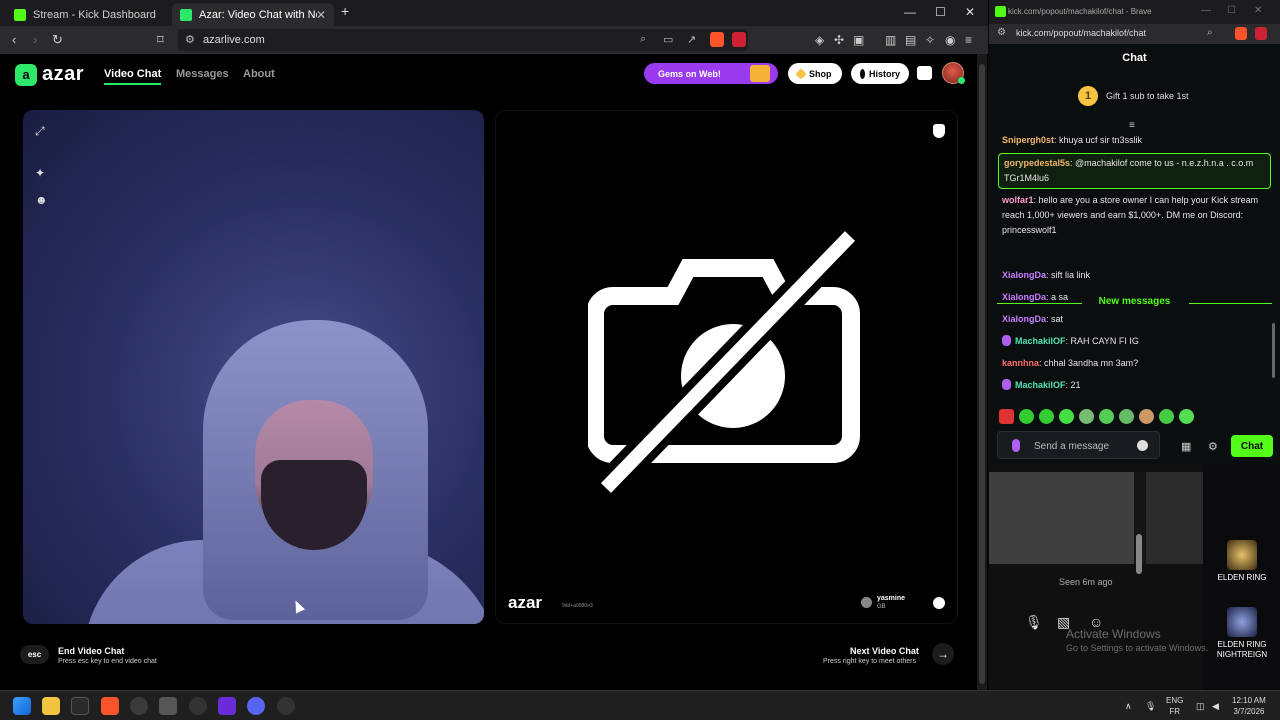 Image resolution: width=1280 pixels, height=720 pixels. Describe the element at coordinates (884, 651) in the screenshot. I see `next-video-chat-title: Next Video Chat` at that location.